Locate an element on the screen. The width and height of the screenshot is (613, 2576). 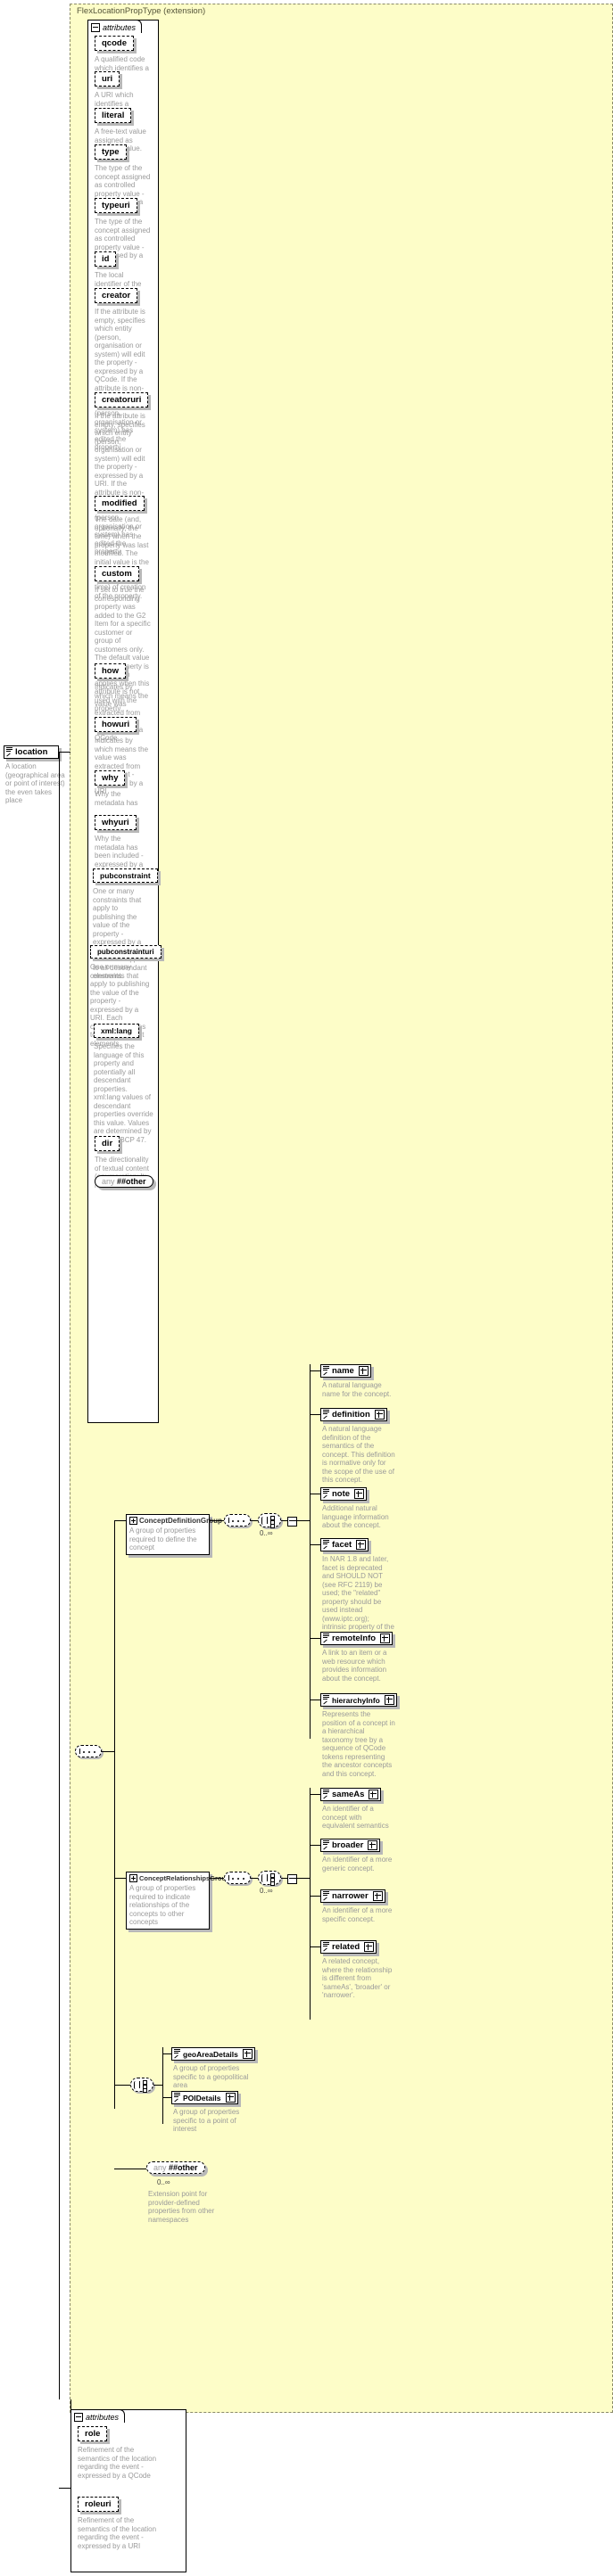
attribute-howuri-chip: howuri is located at coordinates (116, 724).